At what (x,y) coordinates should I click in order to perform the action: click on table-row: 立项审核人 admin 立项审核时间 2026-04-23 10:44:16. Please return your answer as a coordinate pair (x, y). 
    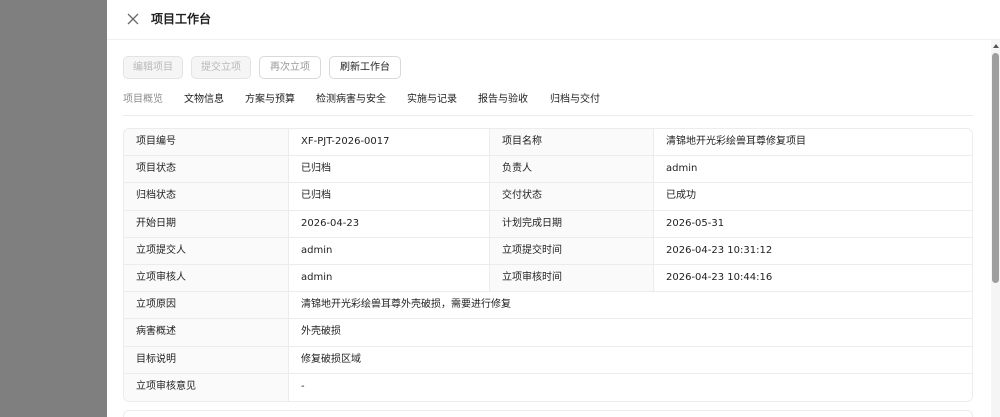
    Looking at the image, I should click on (548, 278).